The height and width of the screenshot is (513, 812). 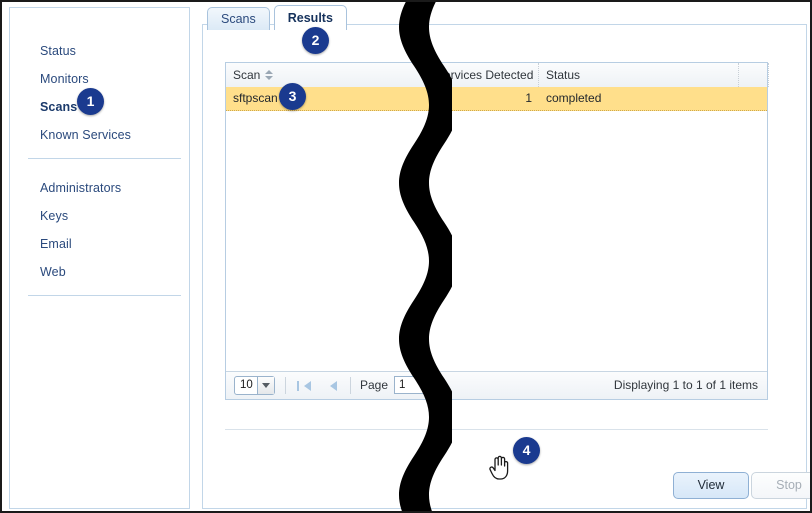 I want to click on sidebar-item-web: Web, so click(x=53, y=272).